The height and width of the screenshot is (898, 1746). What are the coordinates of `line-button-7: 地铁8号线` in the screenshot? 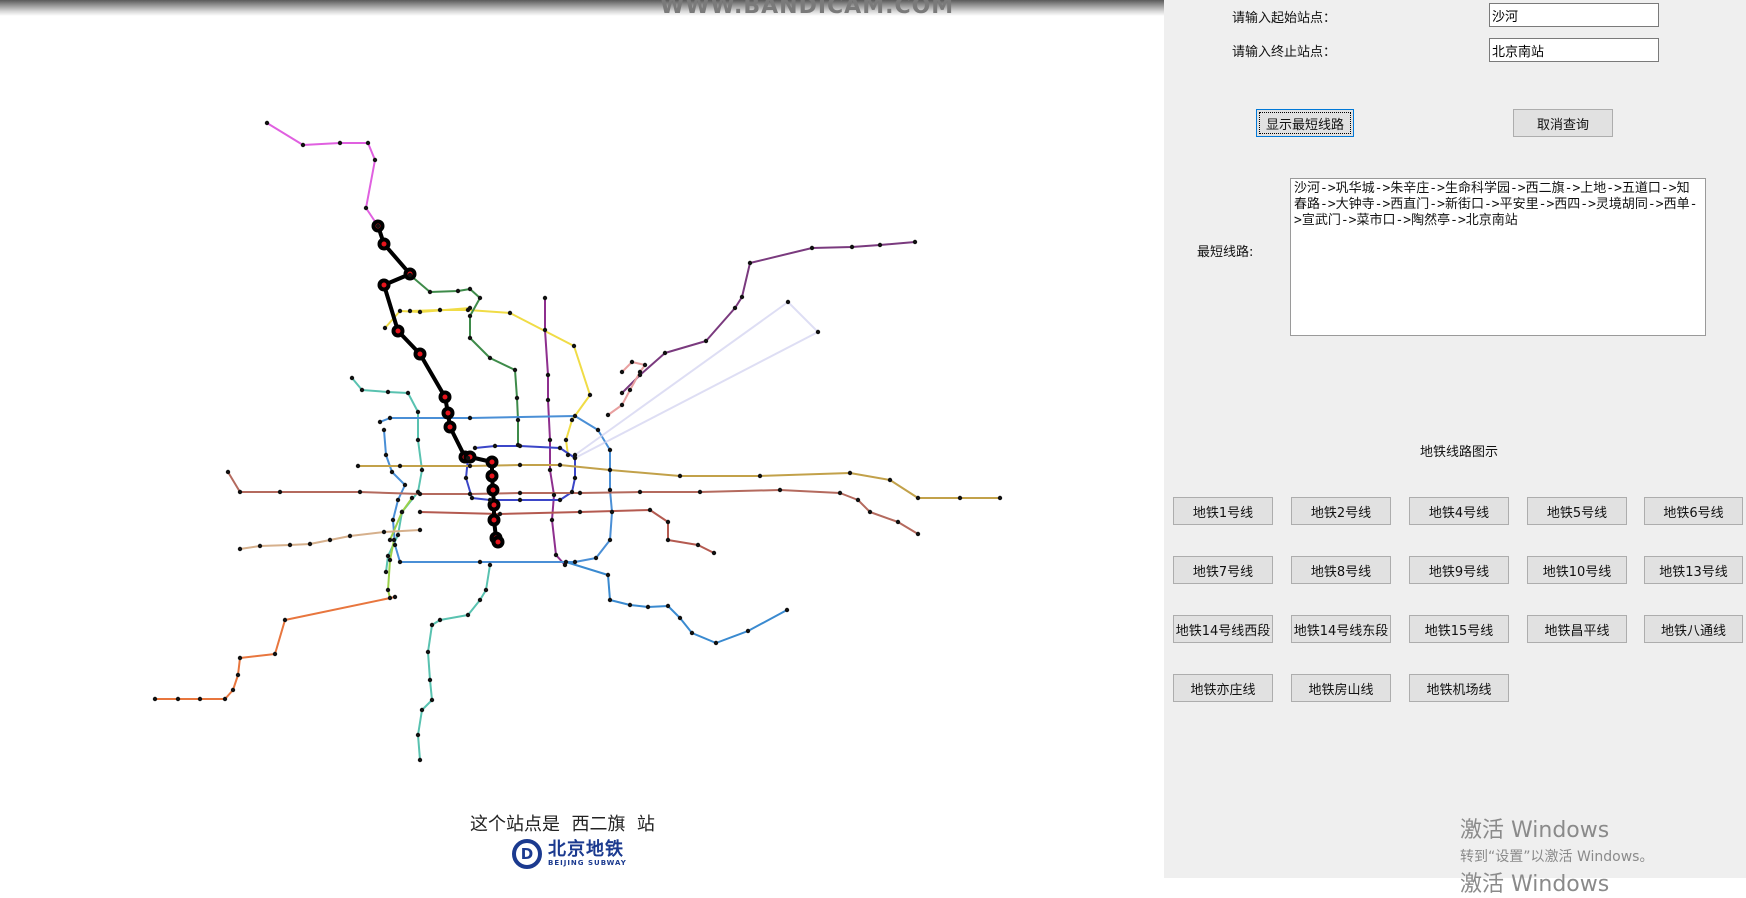 It's located at (1341, 570).